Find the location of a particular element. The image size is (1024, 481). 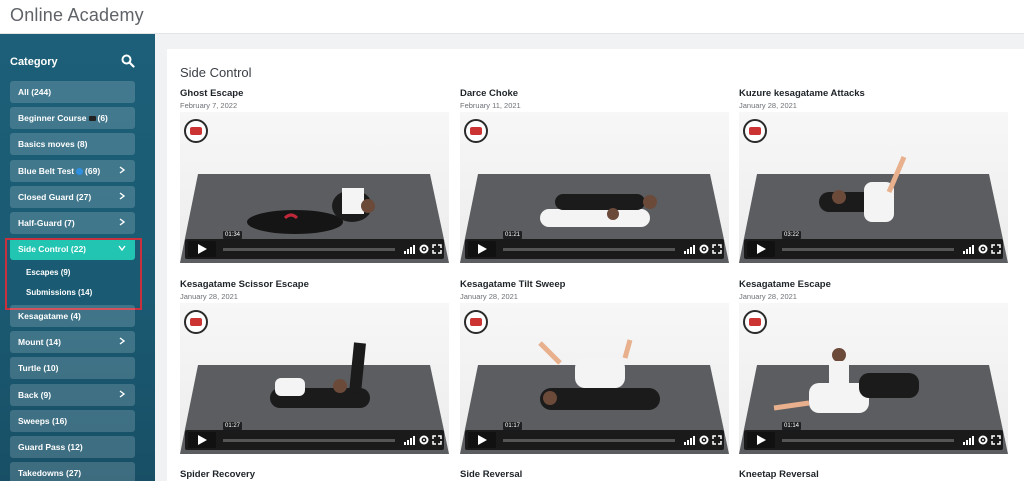

video-title: Kesagatame Escape is located at coordinates (785, 284).